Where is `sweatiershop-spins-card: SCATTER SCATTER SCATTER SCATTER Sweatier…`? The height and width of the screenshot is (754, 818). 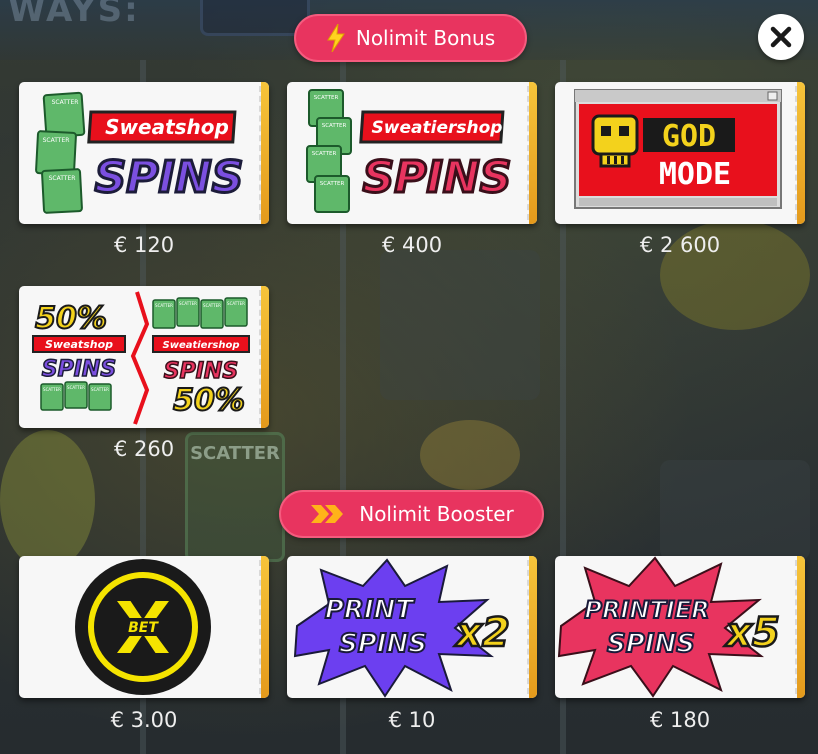 sweatiershop-spins-card: SCATTER SCATTER SCATTER SCATTER Sweatier… is located at coordinates (412, 153).